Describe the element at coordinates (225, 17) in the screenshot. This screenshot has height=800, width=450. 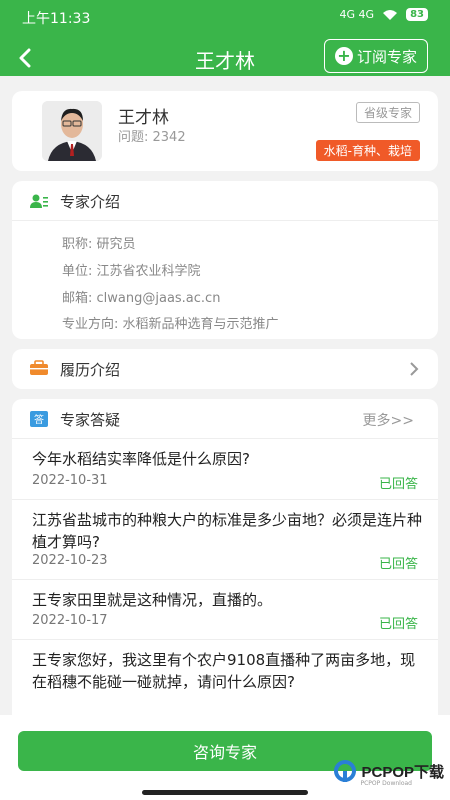
I see `status-bar: 上午11:33 4G 4G 83` at that location.